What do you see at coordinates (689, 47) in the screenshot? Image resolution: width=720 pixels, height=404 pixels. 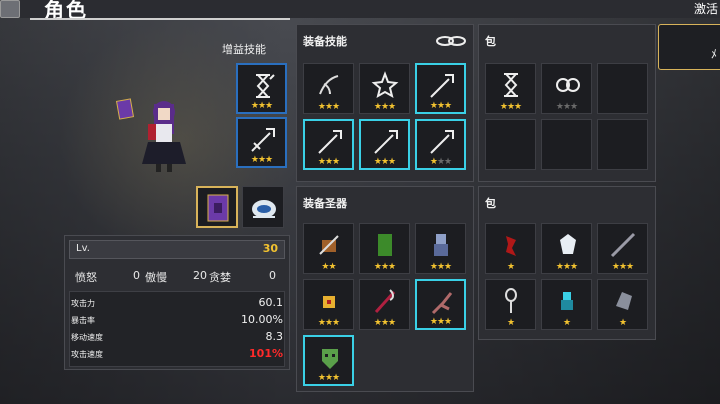 I see `side-panel-button: ﾒ` at bounding box center [689, 47].